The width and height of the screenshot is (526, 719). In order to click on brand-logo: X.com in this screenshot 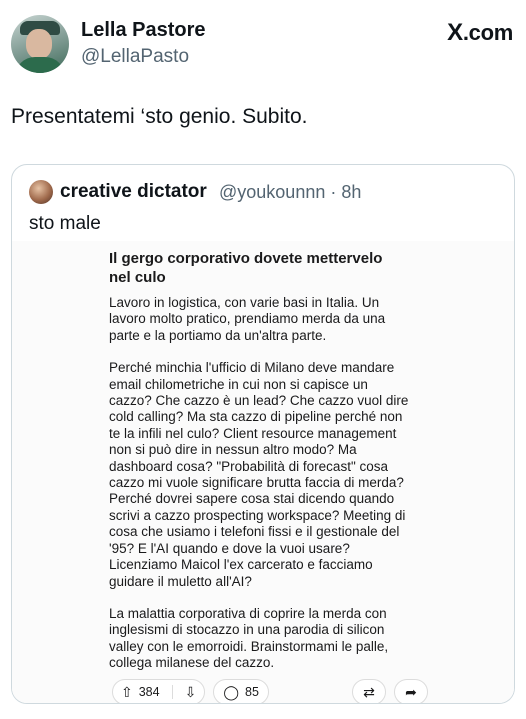, I will do `click(480, 33)`.